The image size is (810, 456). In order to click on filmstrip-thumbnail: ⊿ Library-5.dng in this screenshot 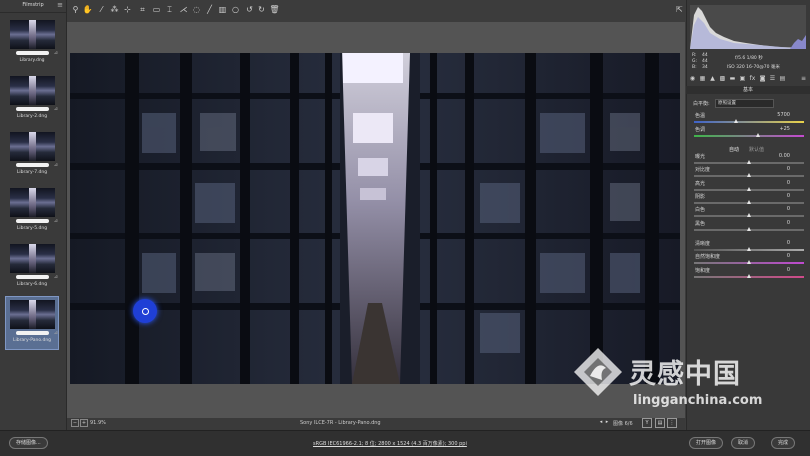, I will do `click(32, 211)`.